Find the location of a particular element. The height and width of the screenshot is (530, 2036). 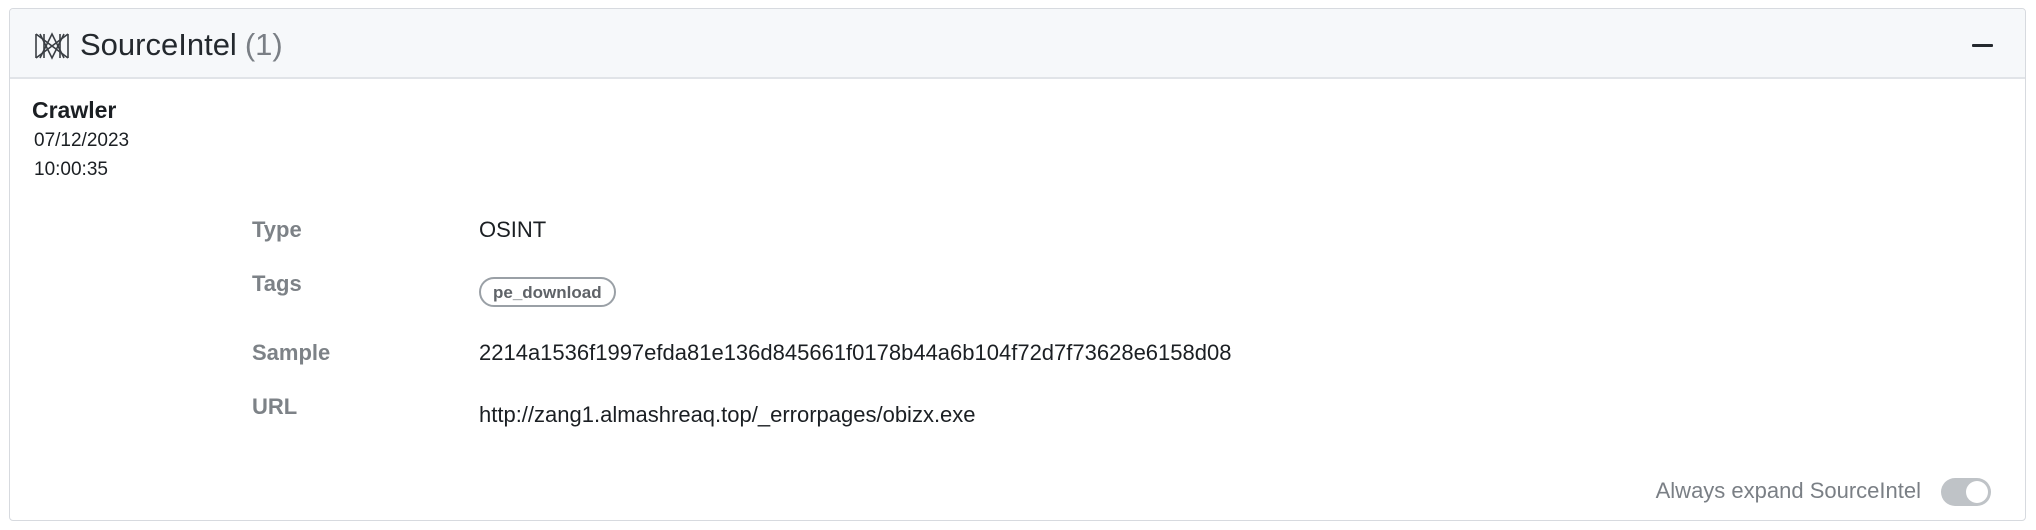

minus-icon is located at coordinates (1982, 45).